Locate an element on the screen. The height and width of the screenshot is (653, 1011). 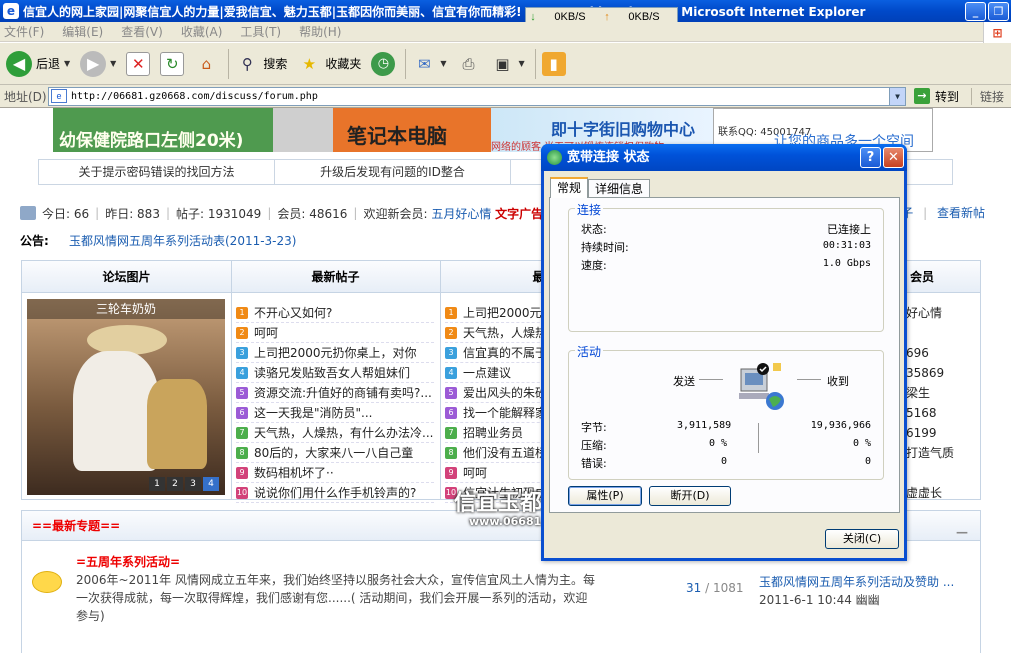
member-name: 好心情 is located at coordinates (943, 313).